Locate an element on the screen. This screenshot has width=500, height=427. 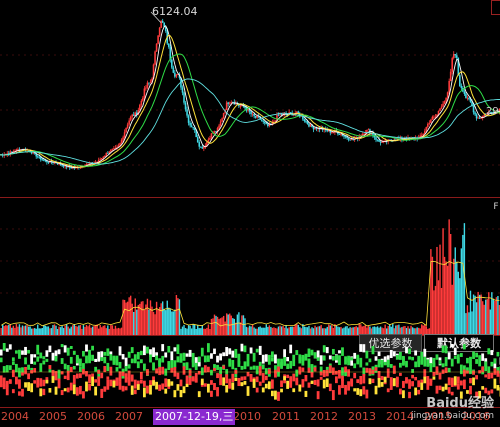
watermark-title: Baidu经验 is located at coordinates (452, 404).